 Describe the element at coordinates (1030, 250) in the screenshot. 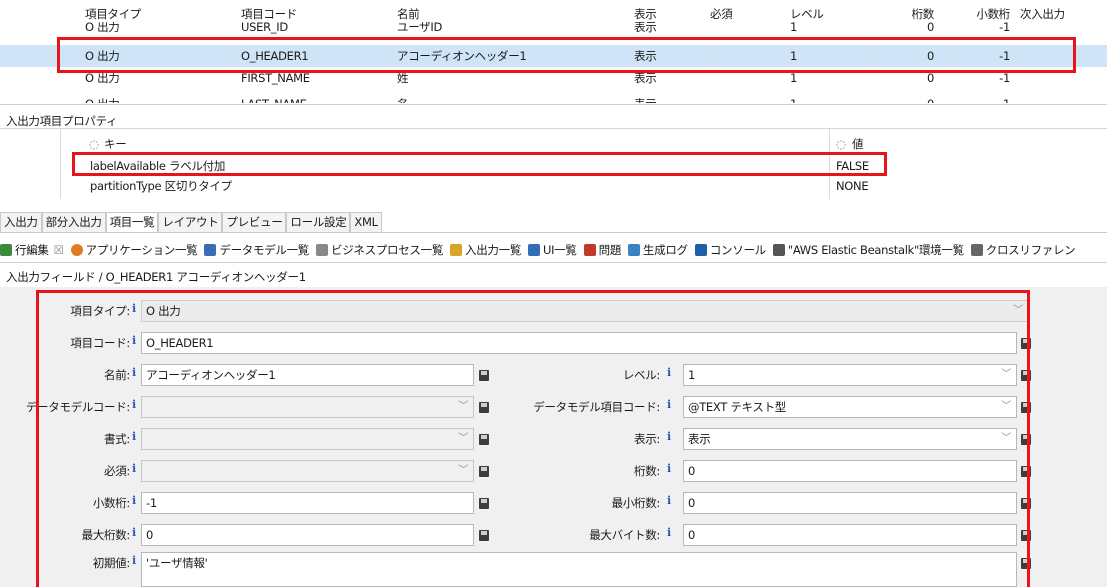

I see `view-label: クロスリファレン` at that location.